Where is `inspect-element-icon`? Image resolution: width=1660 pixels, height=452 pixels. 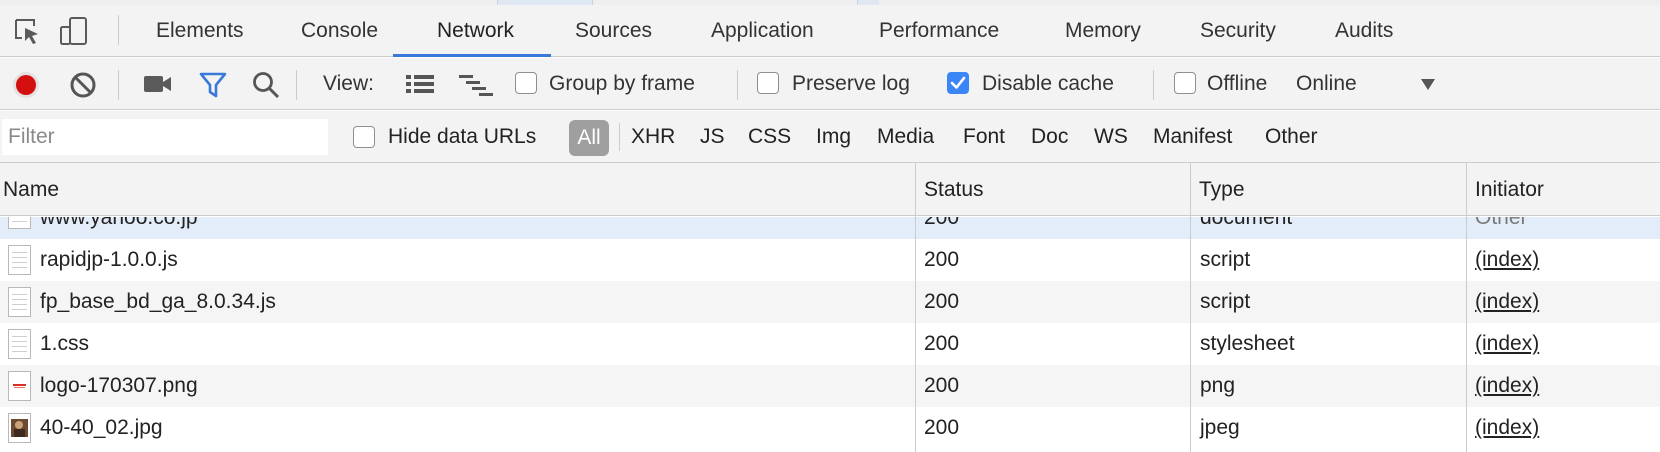
inspect-element-icon is located at coordinates (27, 31).